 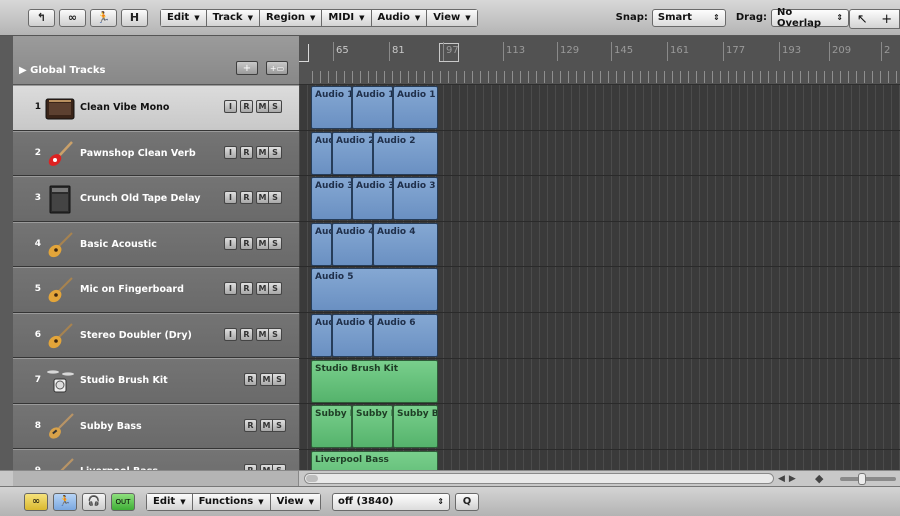 What do you see at coordinates (467, 501) in the screenshot?
I see `quantize-button: Q` at bounding box center [467, 501].